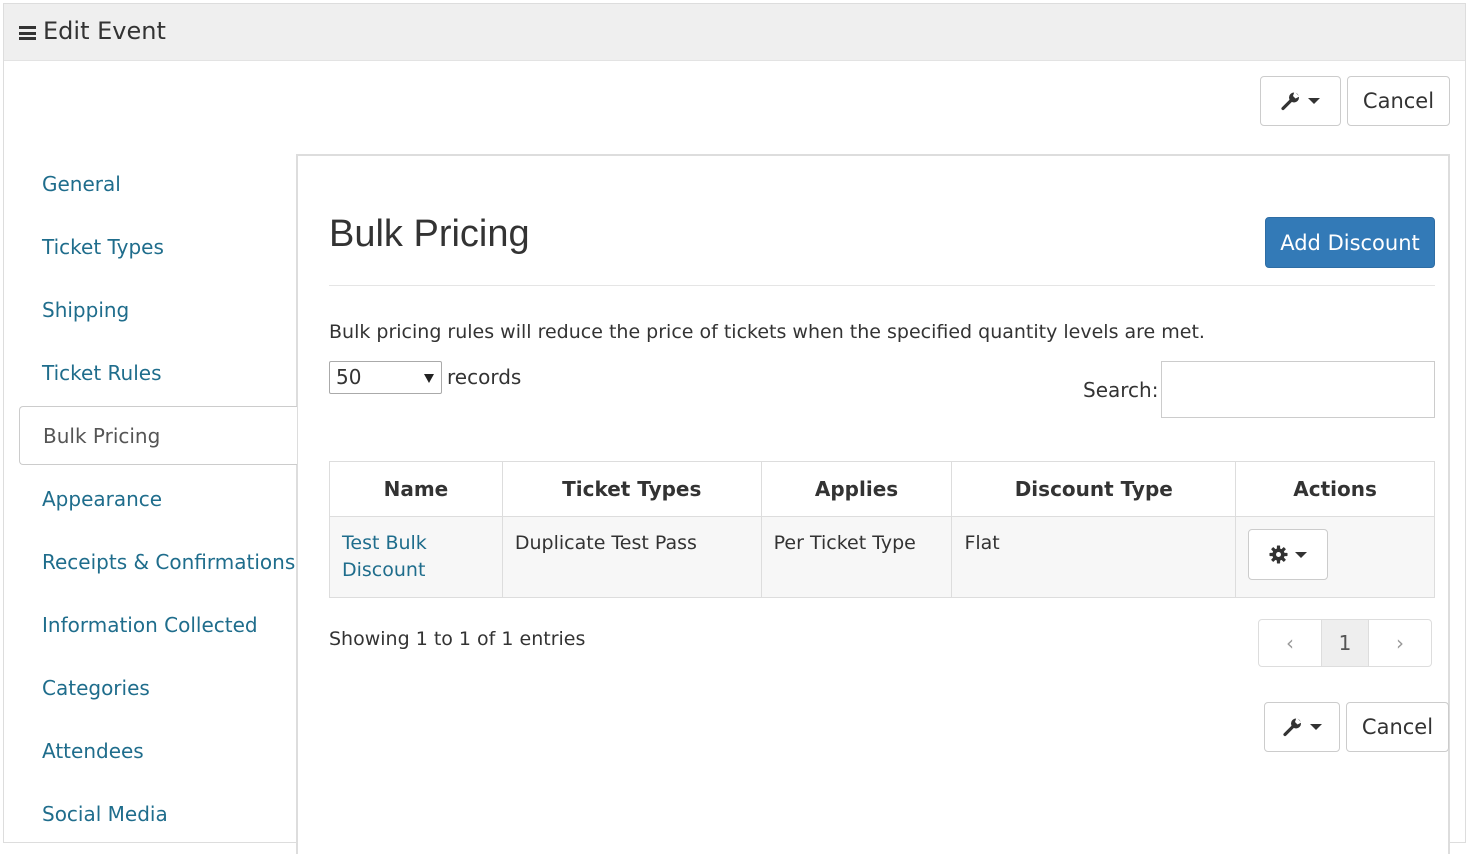 The height and width of the screenshot is (854, 1471). What do you see at coordinates (349, 377) in the screenshot?
I see `records-selected-value: 50` at bounding box center [349, 377].